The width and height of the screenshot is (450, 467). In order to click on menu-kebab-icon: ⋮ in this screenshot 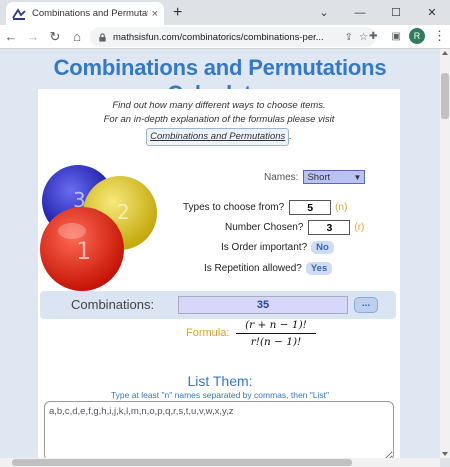, I will do `click(439, 36)`.